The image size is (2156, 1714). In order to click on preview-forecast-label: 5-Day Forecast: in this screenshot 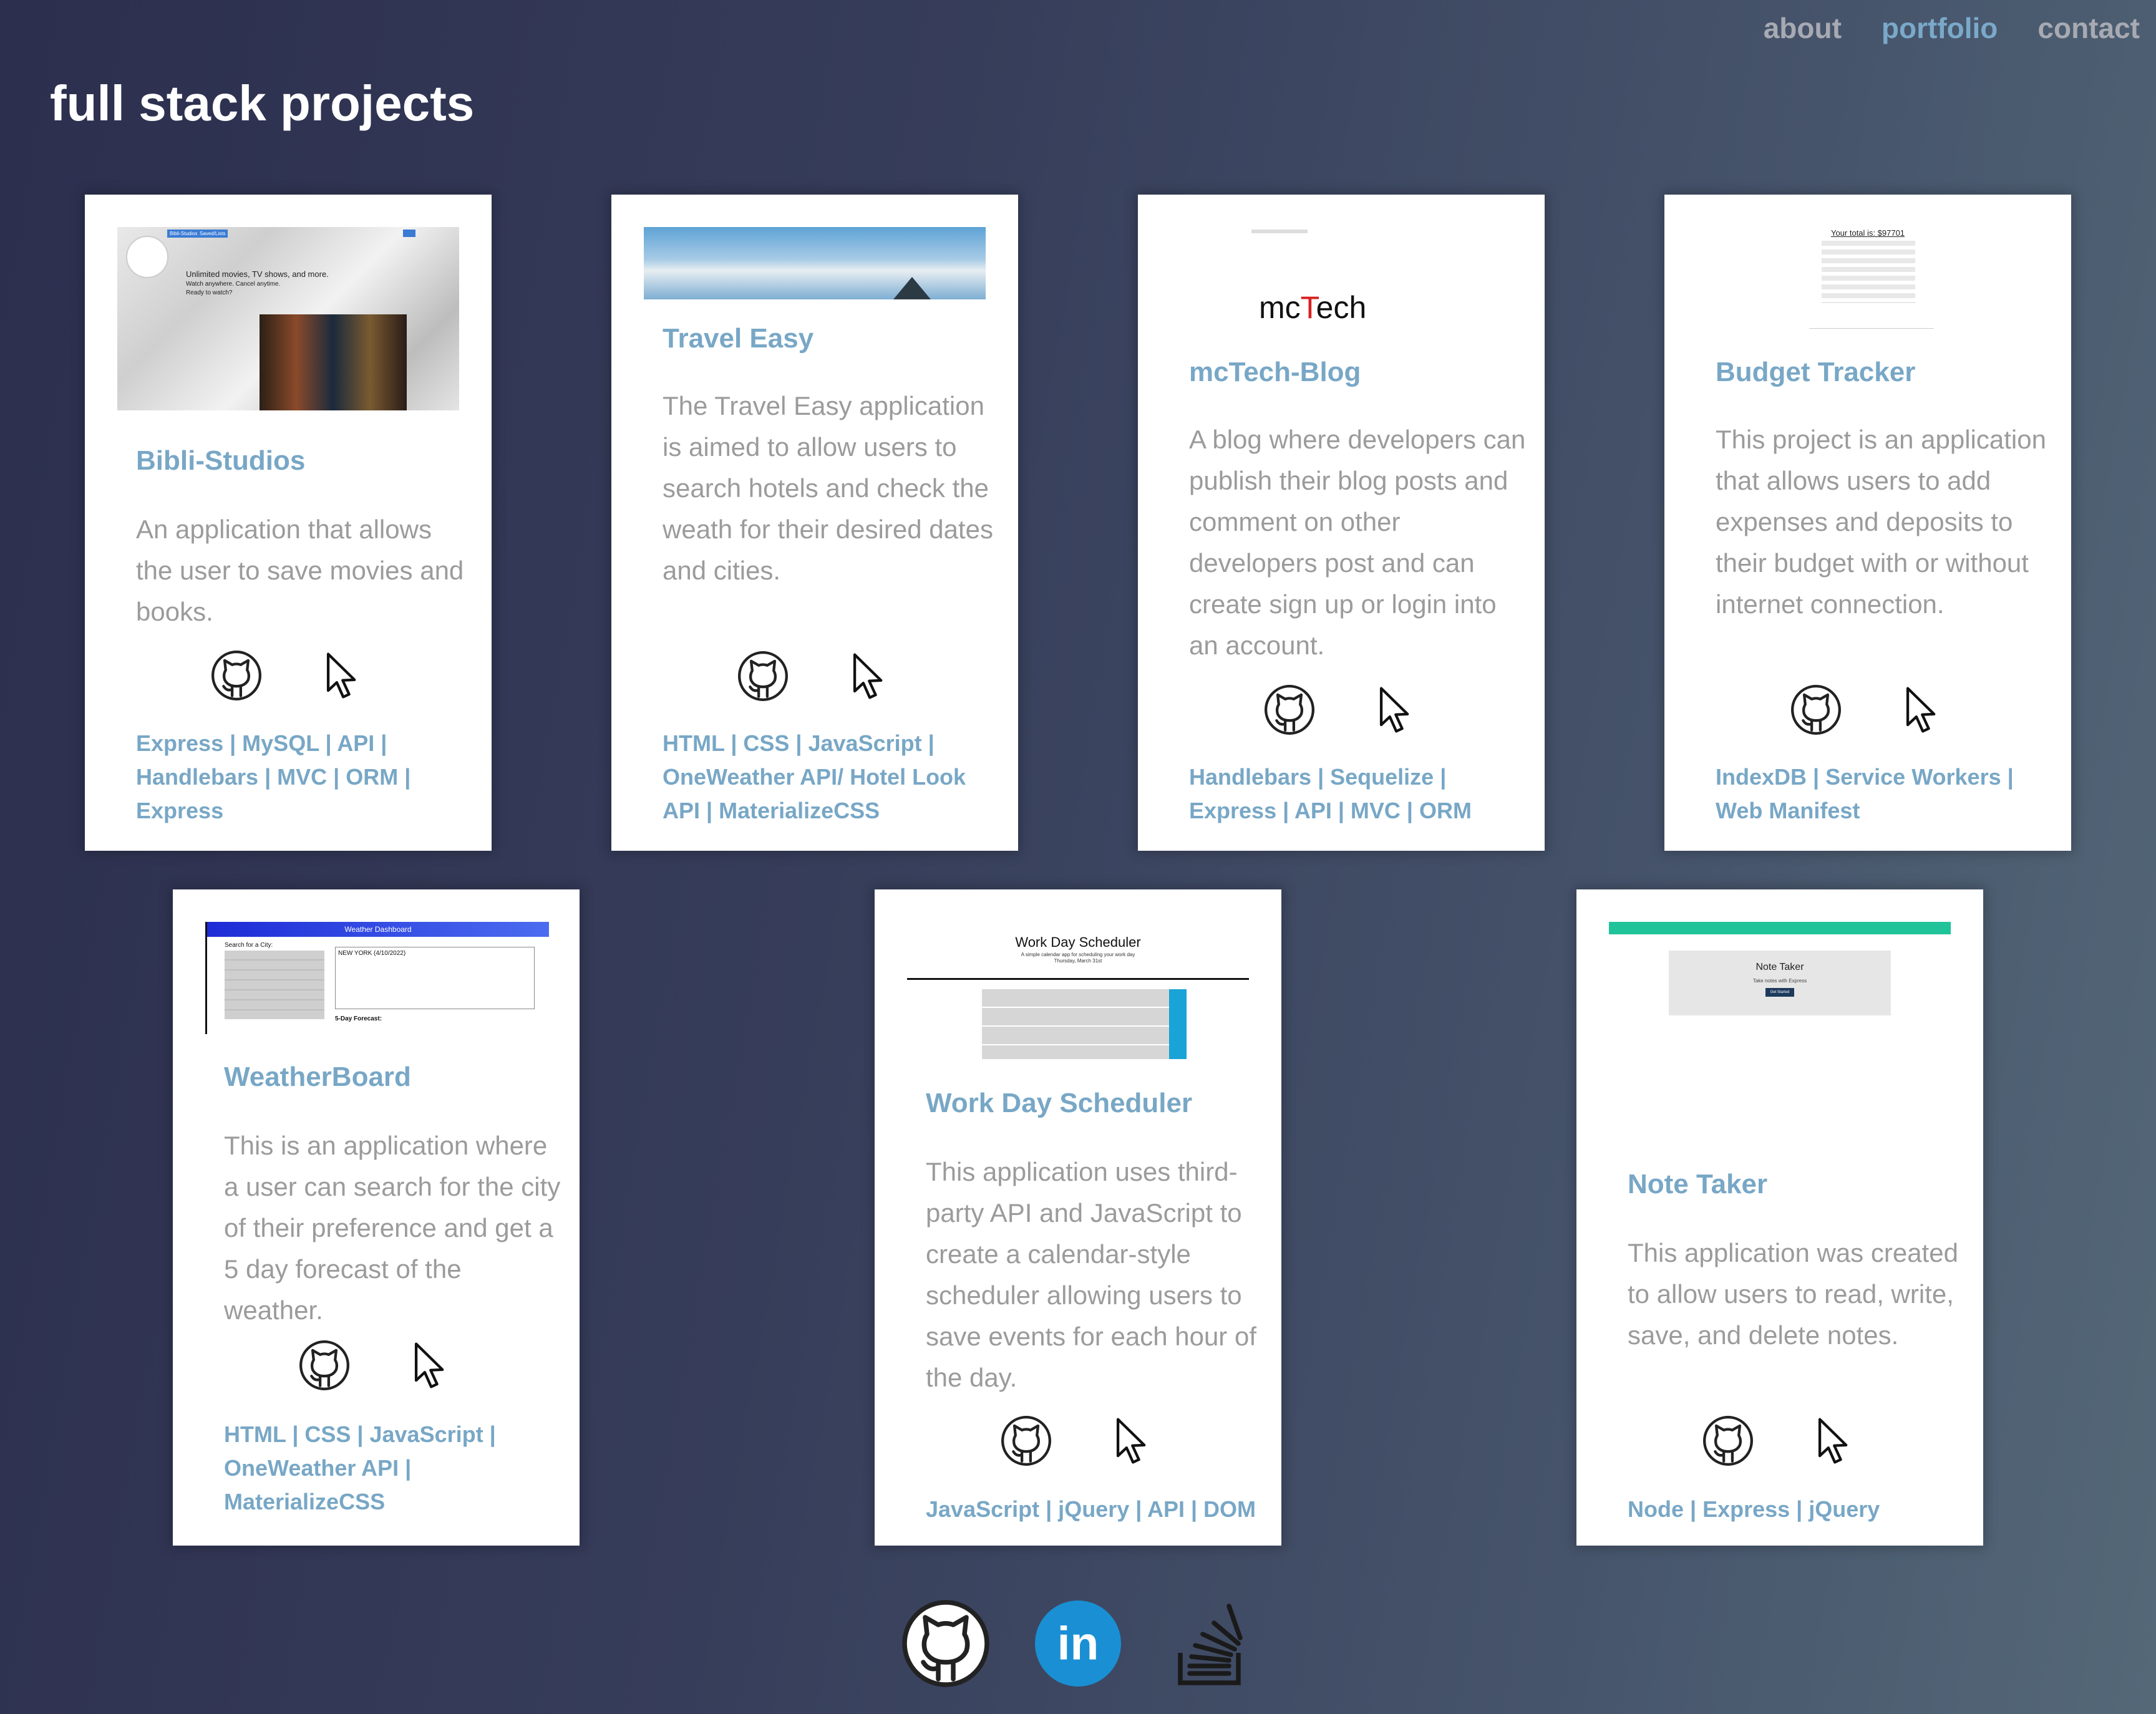, I will do `click(358, 1018)`.